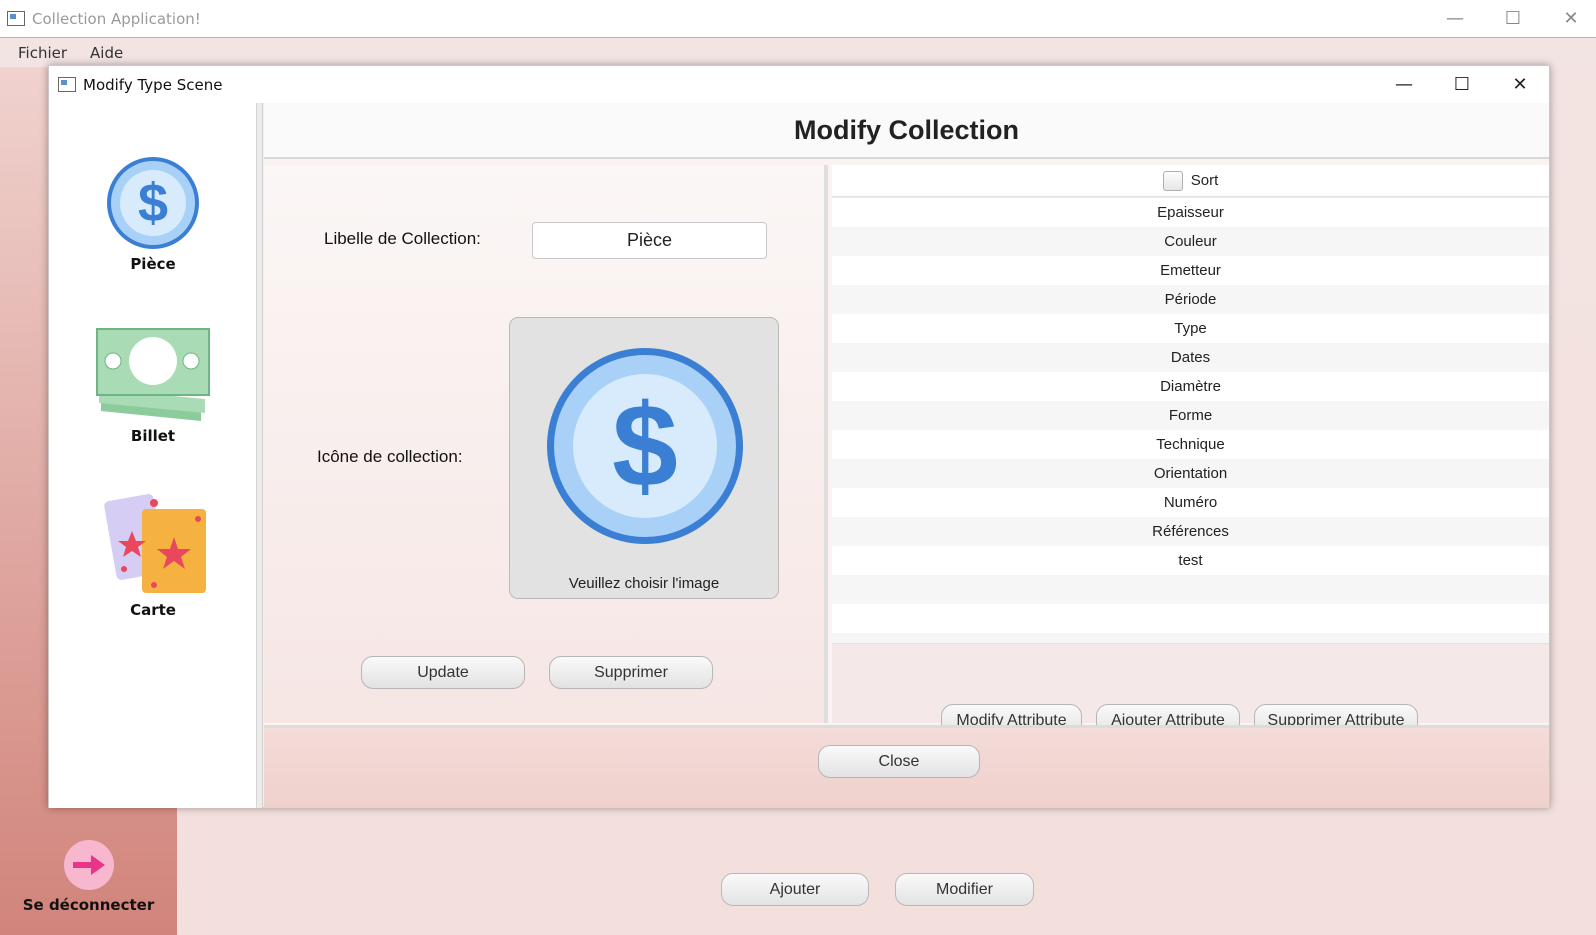  I want to click on dialog-close-icon: ✕, so click(1520, 84).